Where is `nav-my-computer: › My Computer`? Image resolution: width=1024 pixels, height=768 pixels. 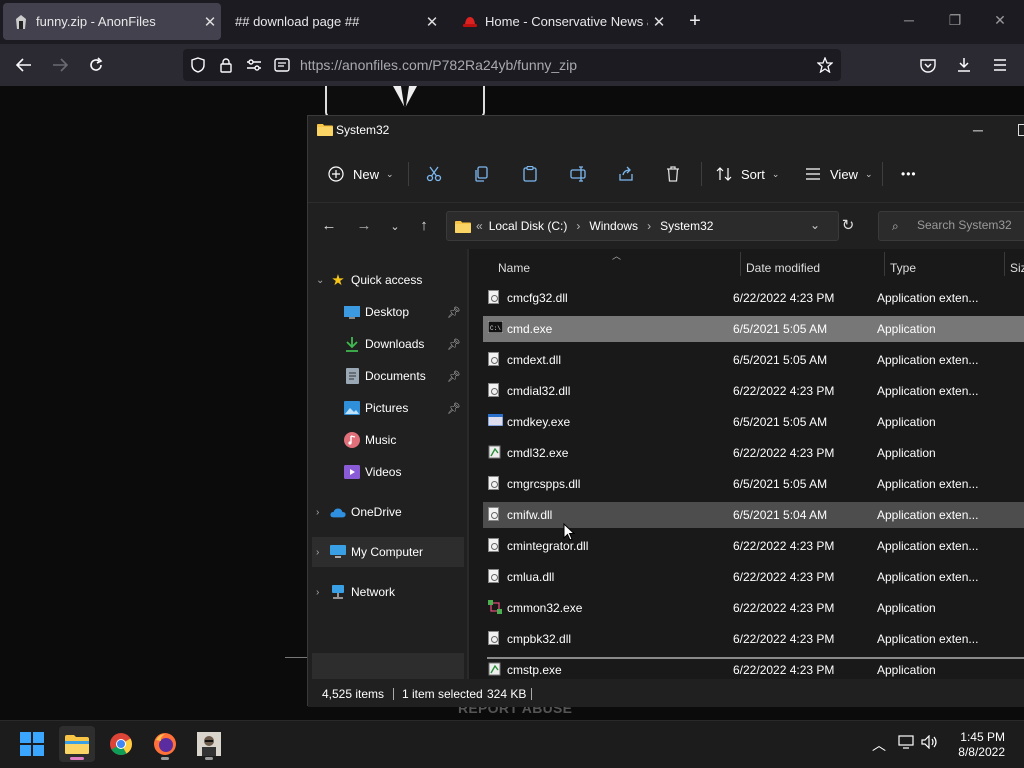 nav-my-computer: › My Computer is located at coordinates (388, 552).